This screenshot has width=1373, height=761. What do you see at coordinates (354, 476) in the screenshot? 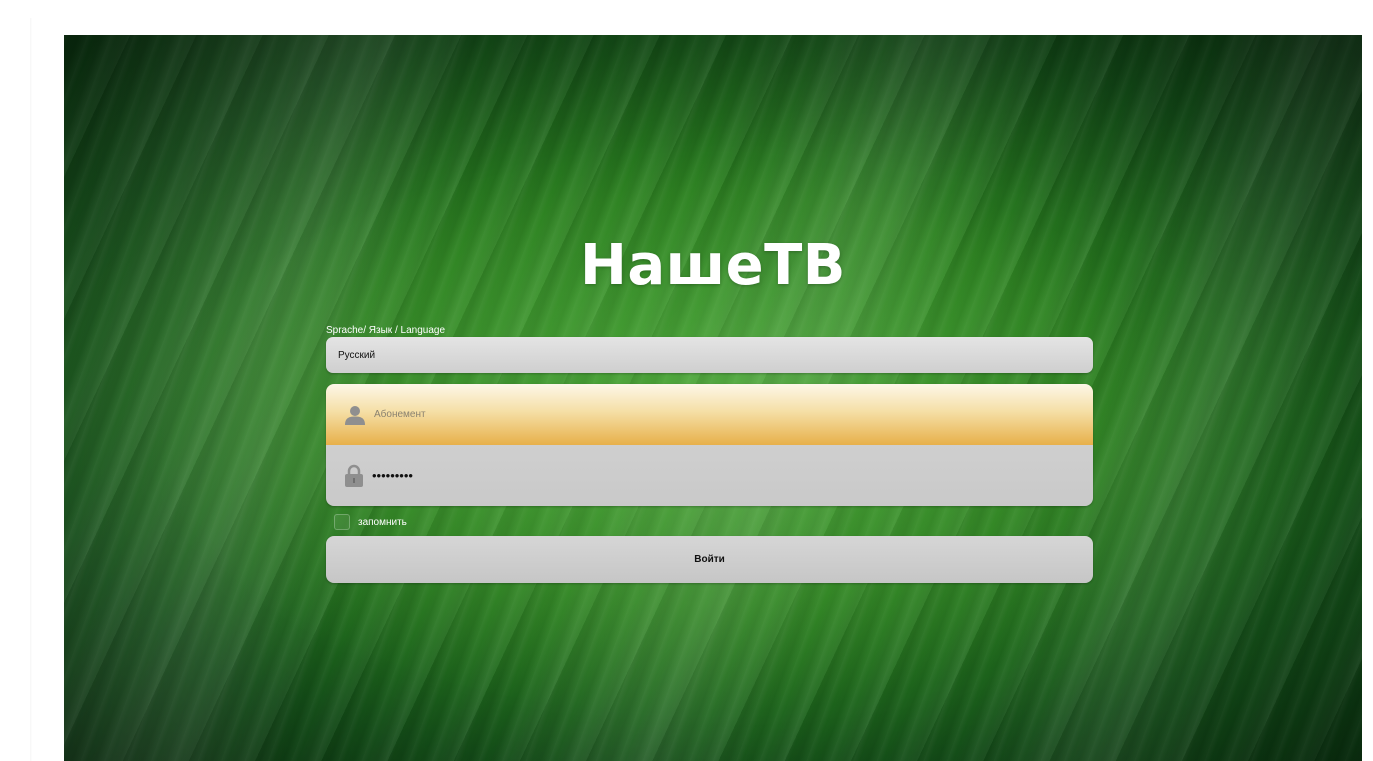
I see `lock-icon` at bounding box center [354, 476].